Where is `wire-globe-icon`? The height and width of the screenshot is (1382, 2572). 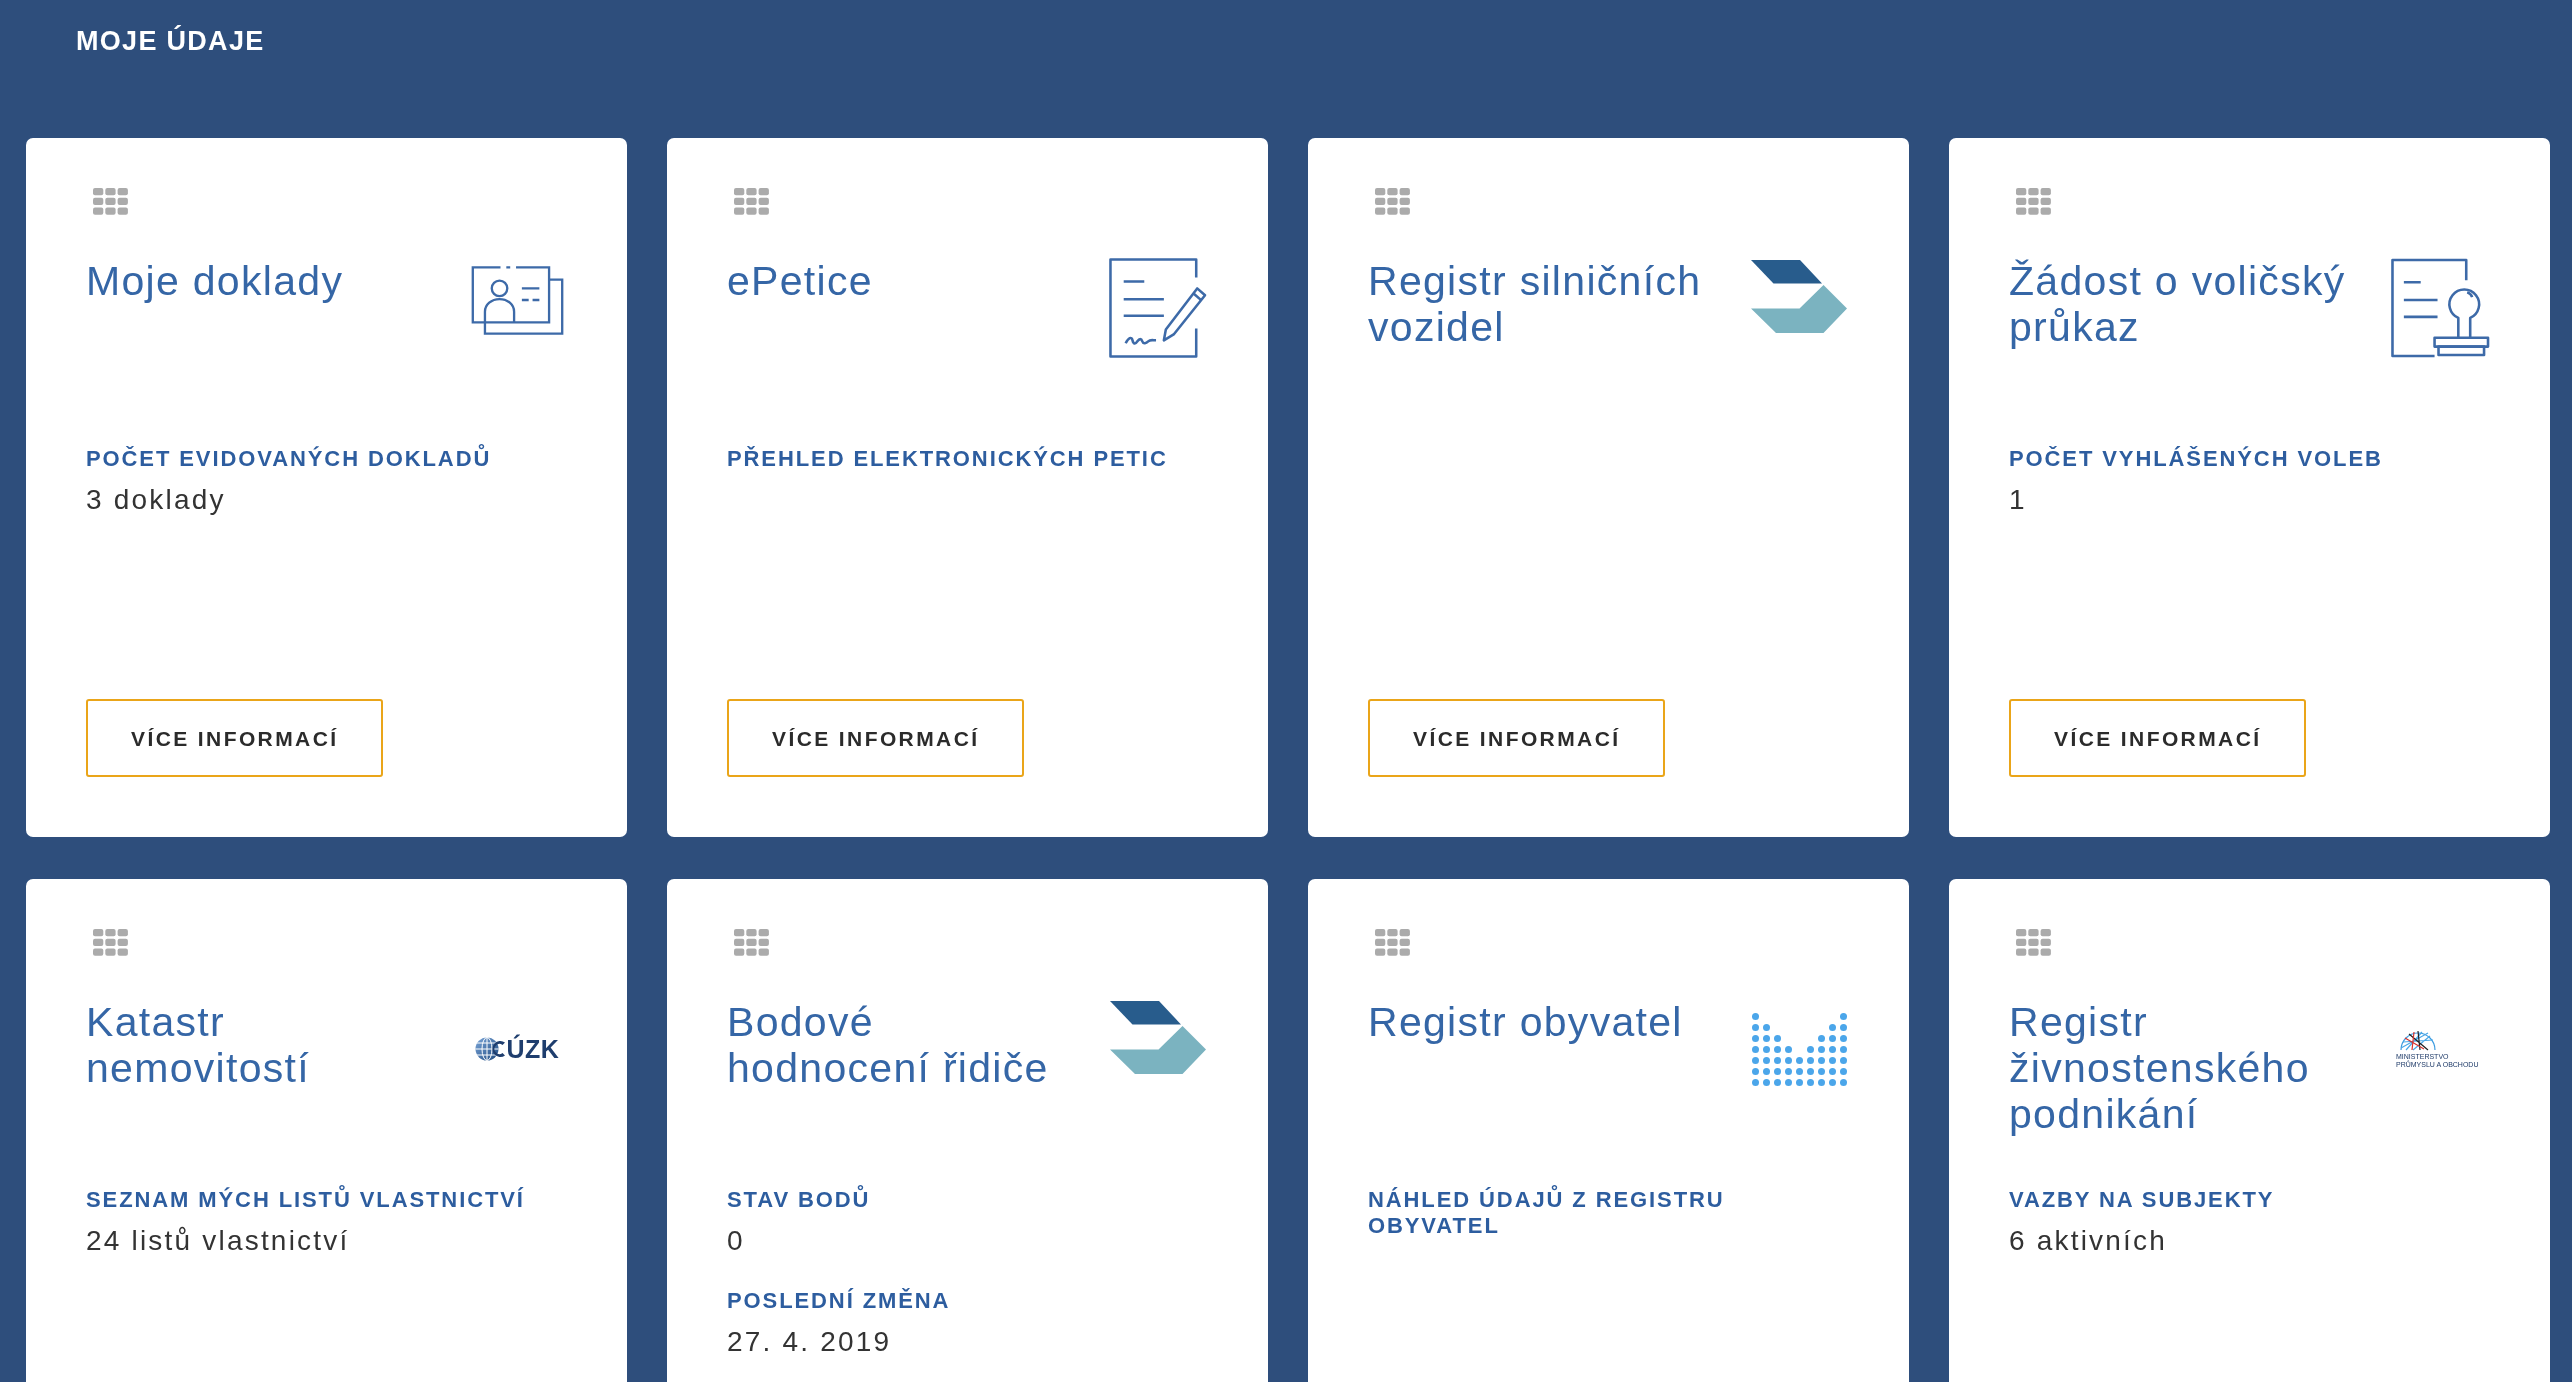 wire-globe-icon is located at coordinates (2418, 1039).